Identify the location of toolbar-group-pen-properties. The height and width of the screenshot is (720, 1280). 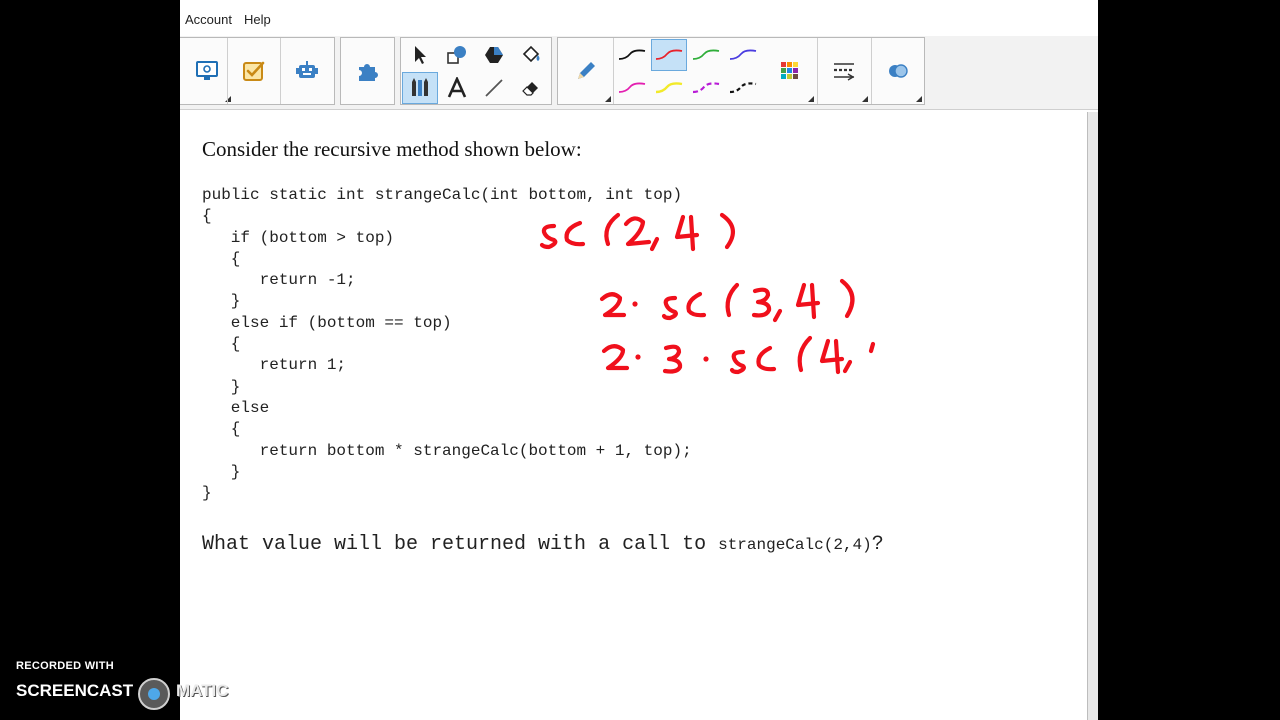
(741, 71).